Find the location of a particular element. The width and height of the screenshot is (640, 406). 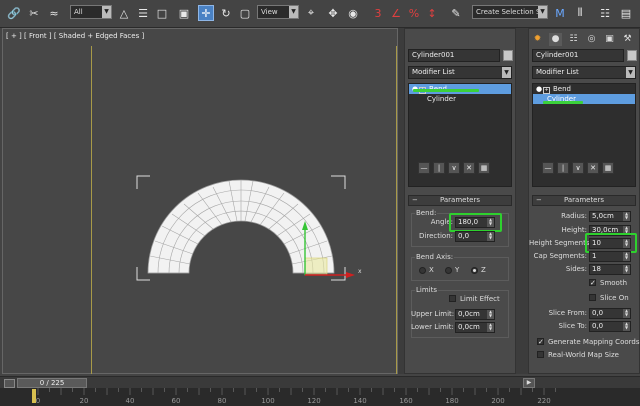

hierarchy-tab-icon: ☷ is located at coordinates (573, 39).